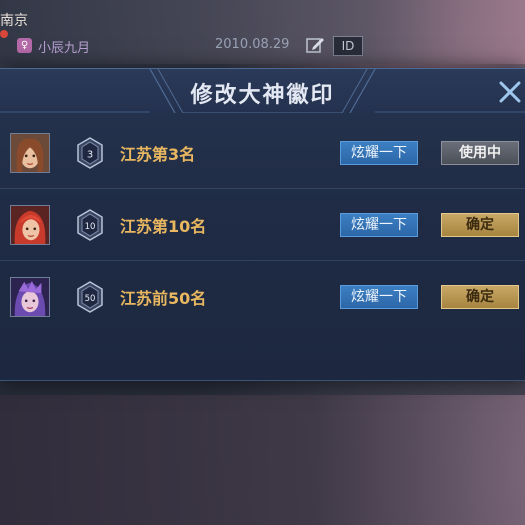 This screenshot has height=525, width=525. What do you see at coordinates (158, 154) in the screenshot?
I see `rank-label: 江苏第3名` at bounding box center [158, 154].